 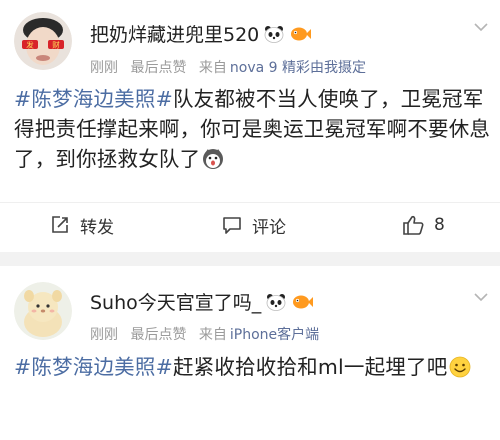 I want to click on comment-button: 评论, so click(x=254, y=225).